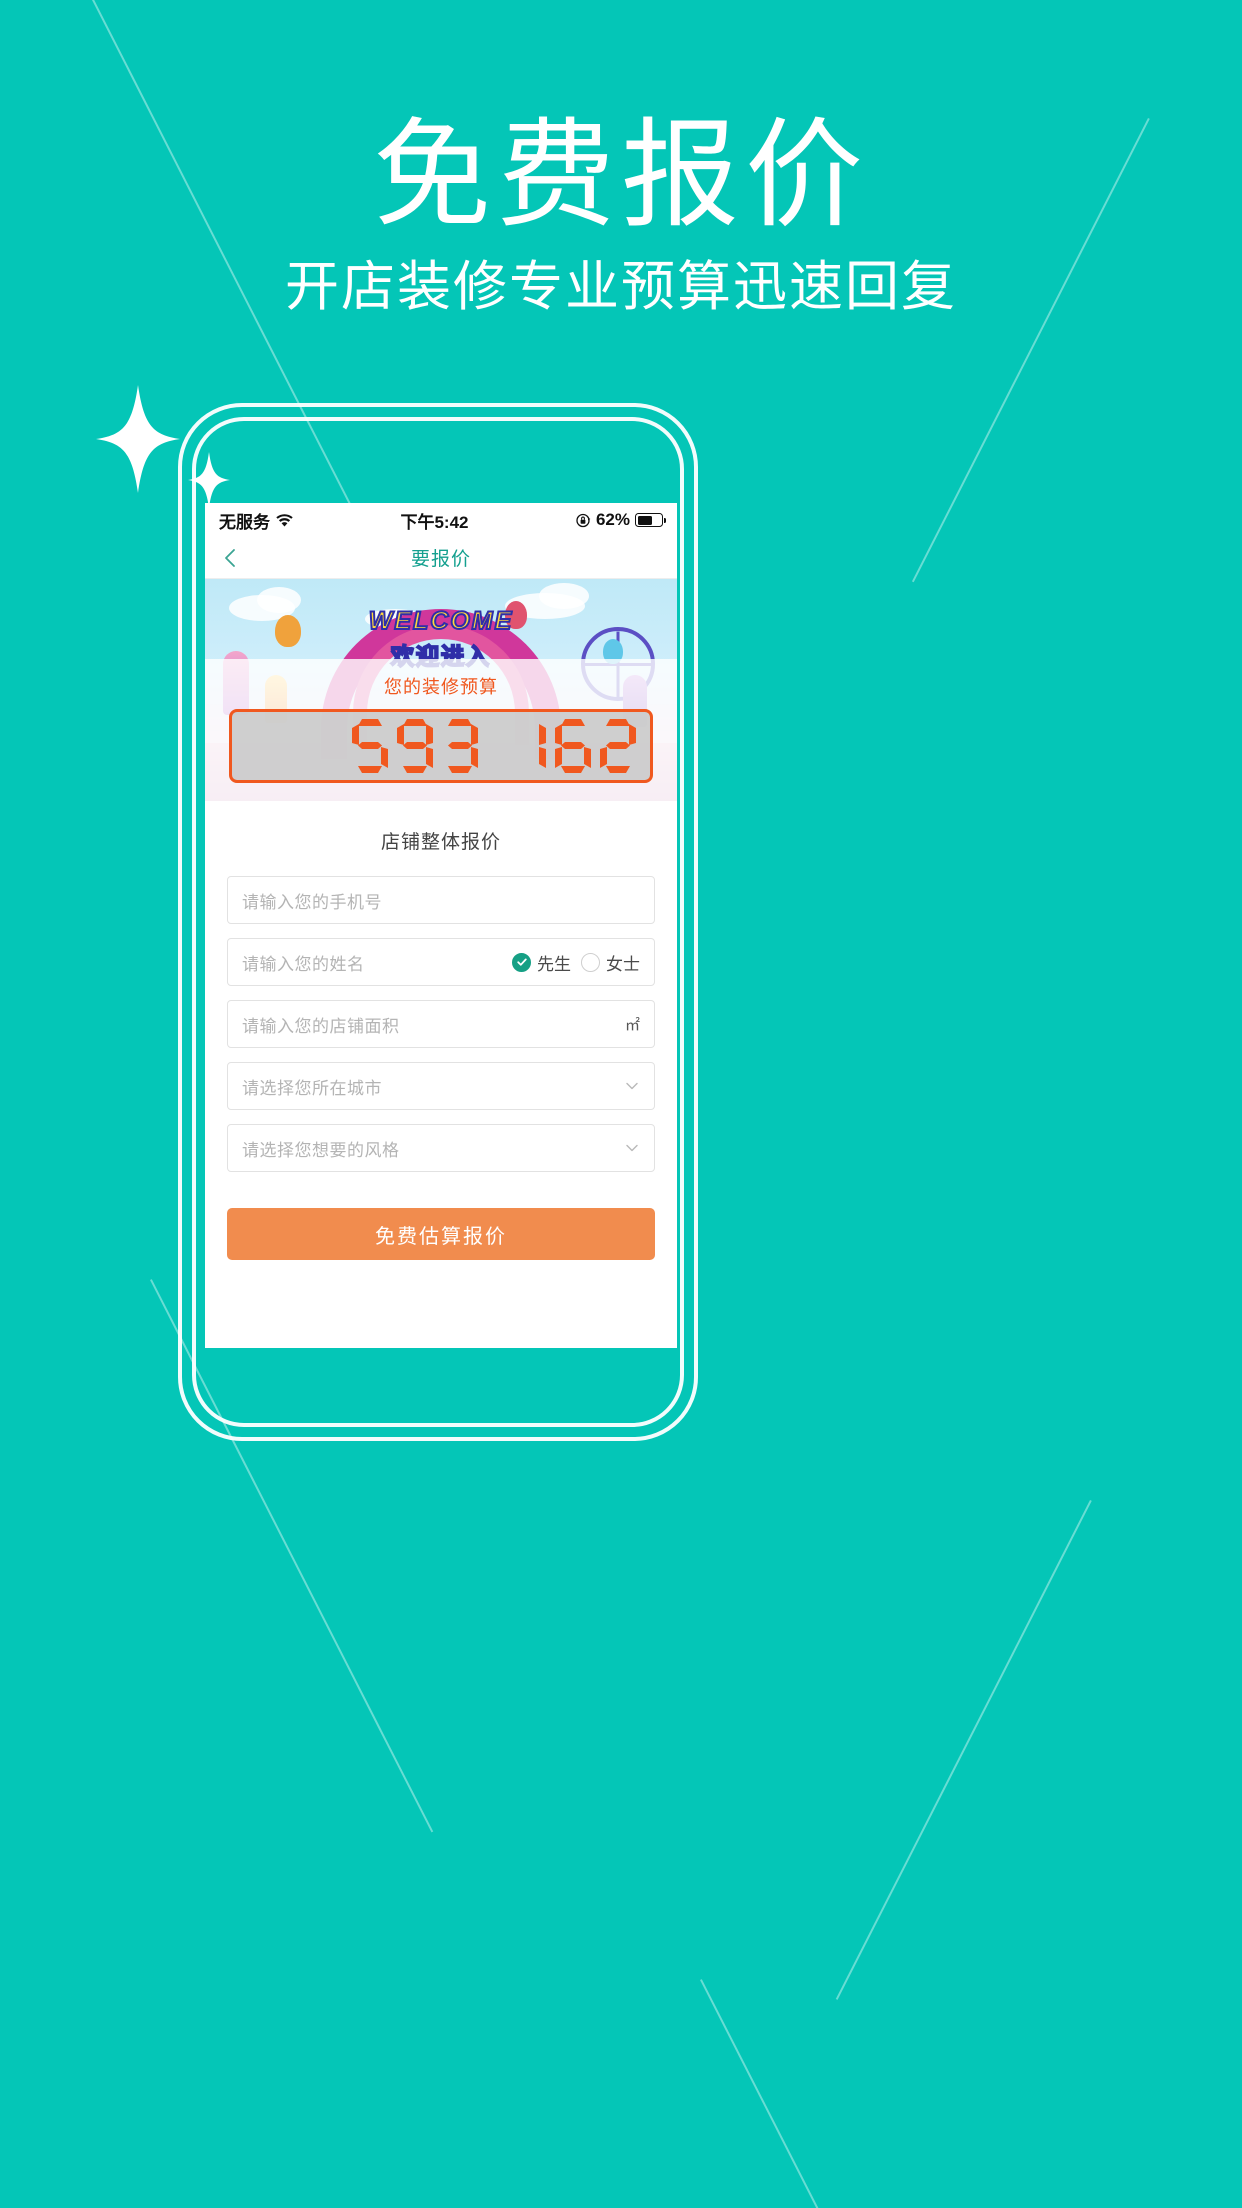 This screenshot has width=1242, height=2208. I want to click on status-bar: 无服务 下午5:42 62%, so click(441, 520).